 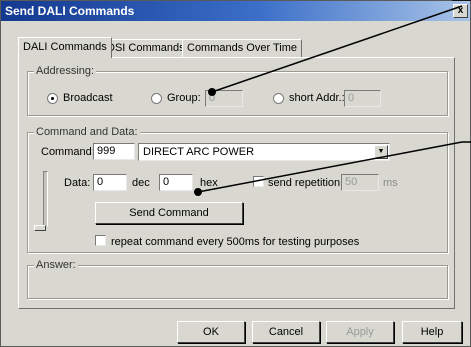 I want to click on data-hex-field: 0, so click(x=176, y=182).